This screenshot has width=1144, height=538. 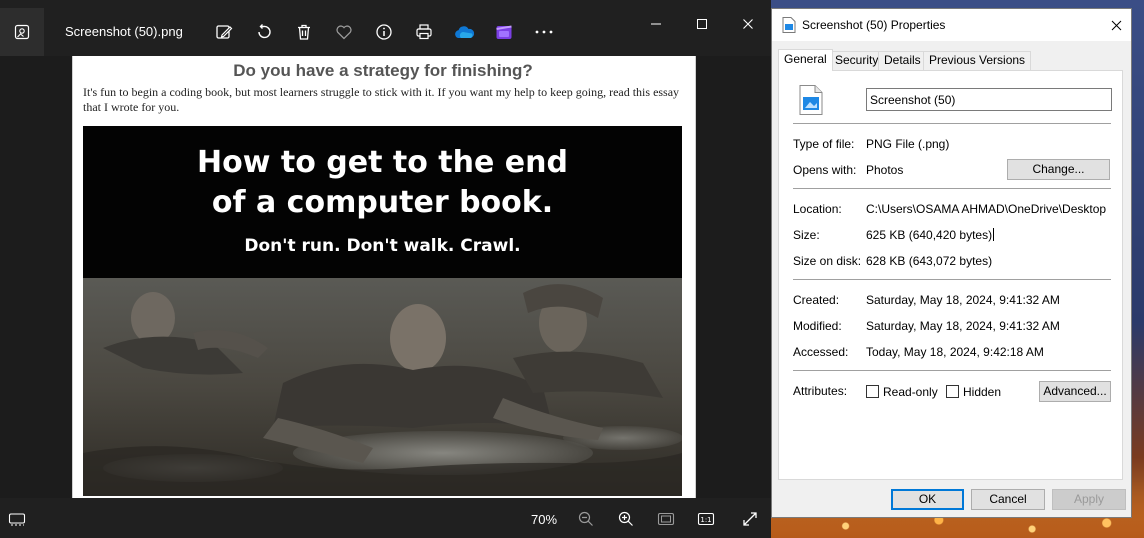 What do you see at coordinates (951, 25) in the screenshot?
I see `dialog-titlebar: Screenshot (50) Properties` at bounding box center [951, 25].